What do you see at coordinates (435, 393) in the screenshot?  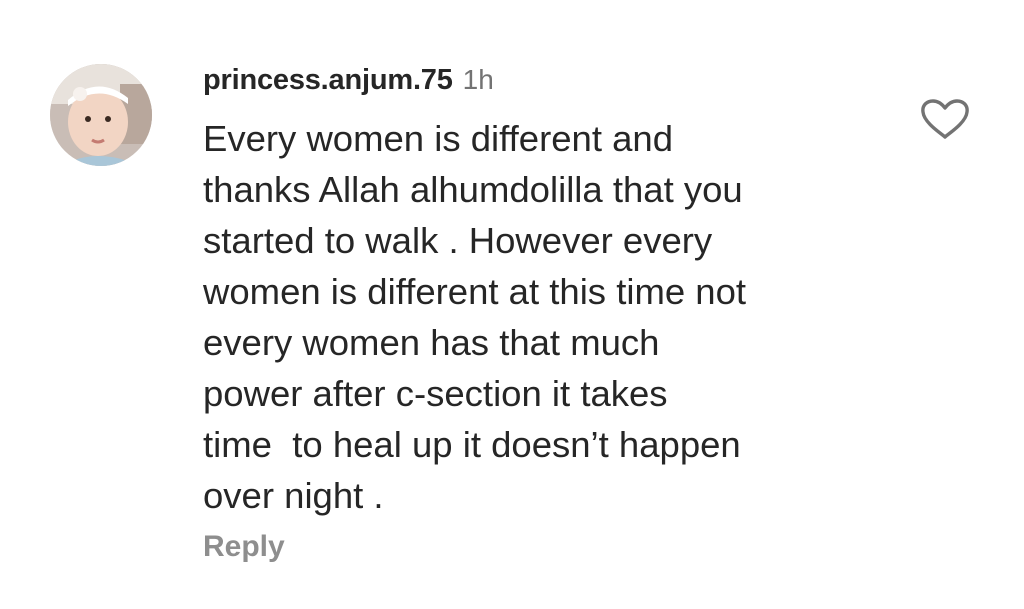 I see `comment-line: power after c-section it takes` at bounding box center [435, 393].